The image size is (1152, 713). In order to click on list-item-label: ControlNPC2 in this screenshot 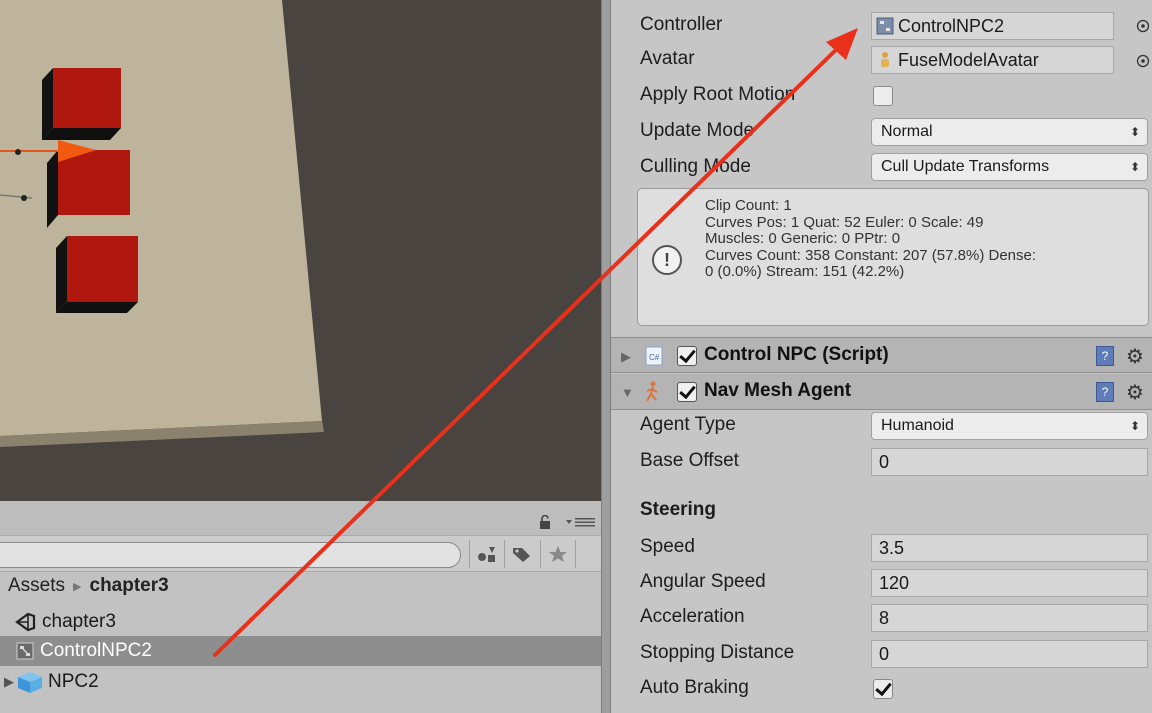, I will do `click(96, 650)`.